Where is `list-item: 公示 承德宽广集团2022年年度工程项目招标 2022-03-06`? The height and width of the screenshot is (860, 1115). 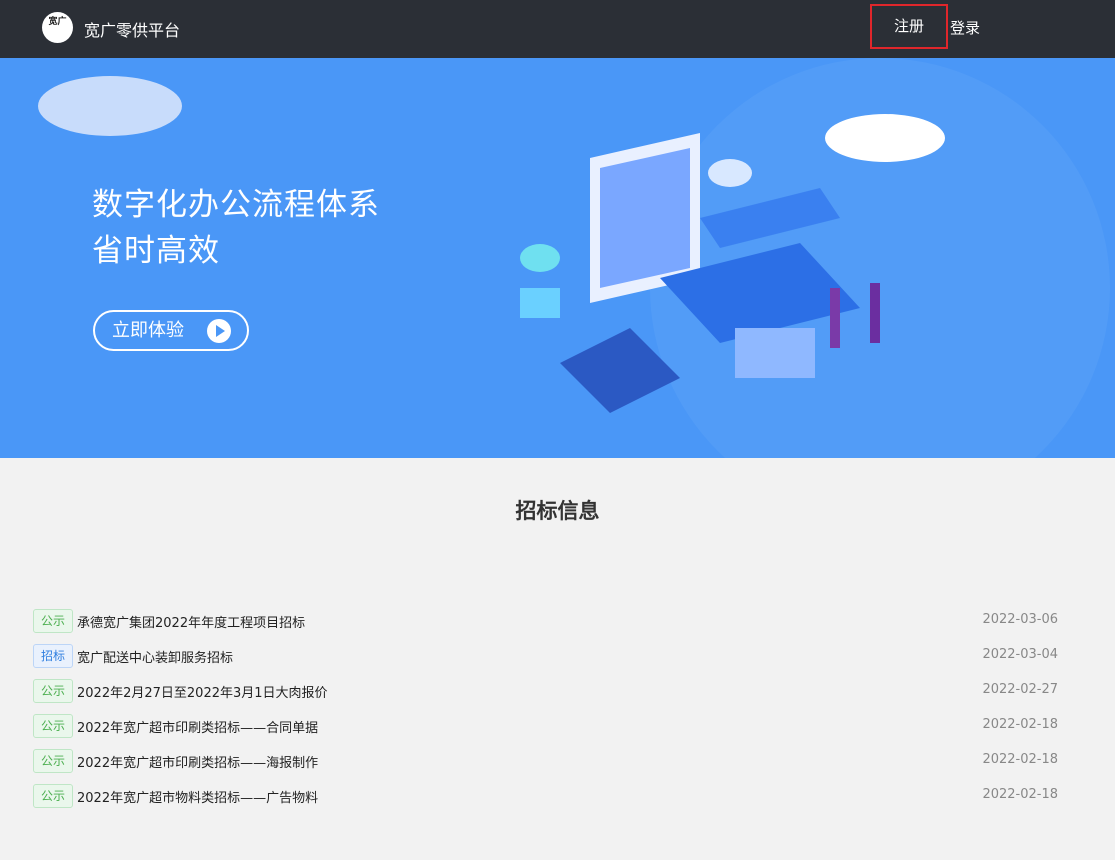 list-item: 公示 承德宽广集团2022年年度工程项目招标 2022-03-06 is located at coordinates (545, 625).